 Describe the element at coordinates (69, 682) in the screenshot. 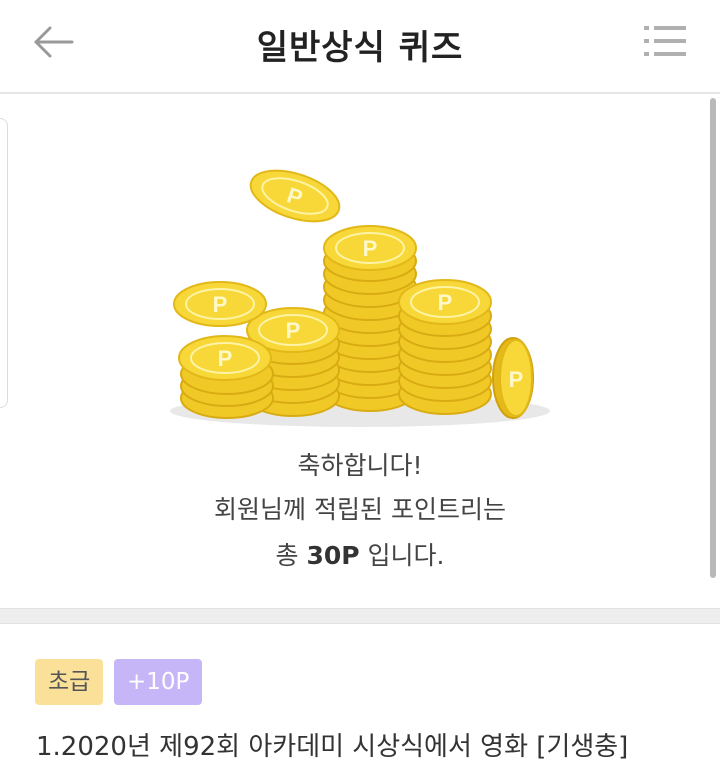

I see `level-badge: 초급` at that location.